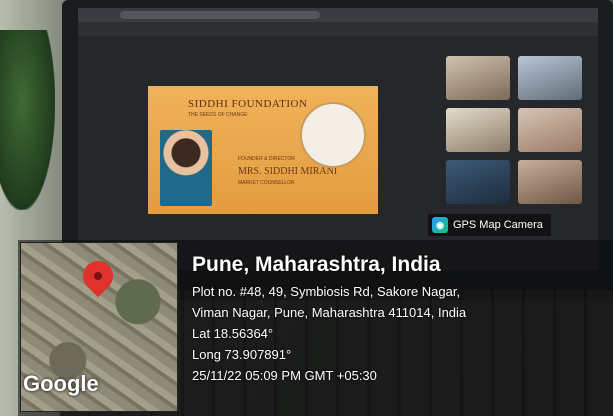 This screenshot has width=613, height=416. Describe the element at coordinates (220, 15) in the screenshot. I see `url-field` at that location.